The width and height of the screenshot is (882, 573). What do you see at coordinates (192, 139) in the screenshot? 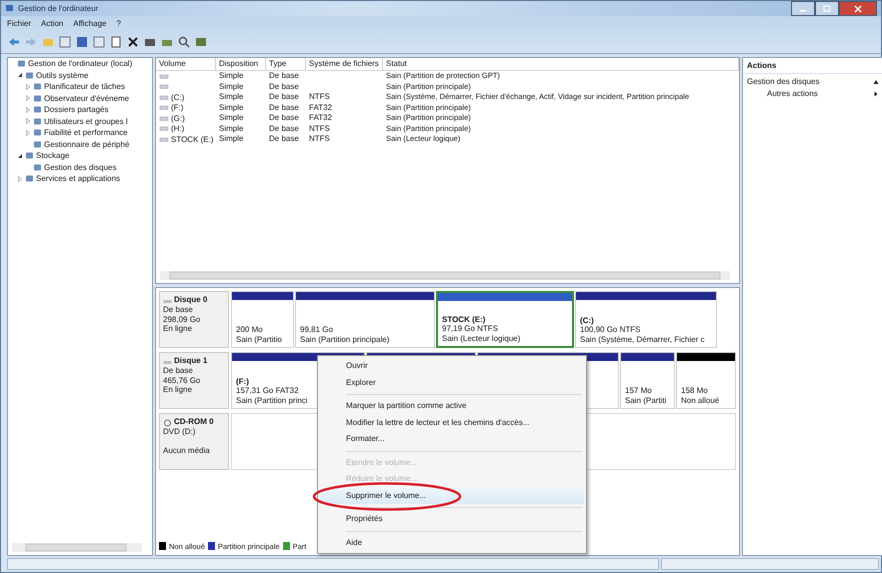
I see `table-cell: STOCK (E:)` at bounding box center [192, 139].